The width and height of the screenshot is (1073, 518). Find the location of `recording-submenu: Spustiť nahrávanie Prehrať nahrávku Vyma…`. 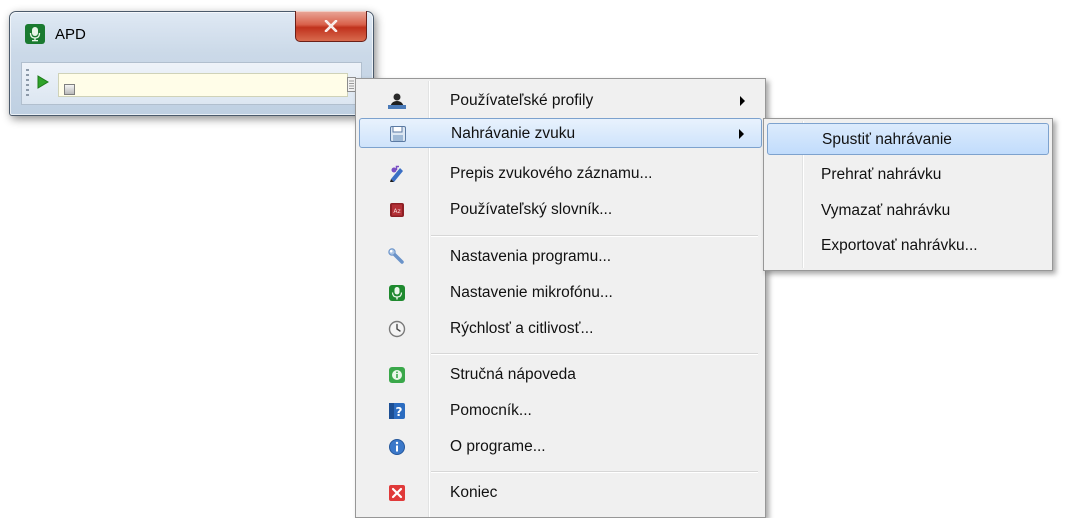

recording-submenu: Spustiť nahrávanie Prehrať nahrávku Vyma… is located at coordinates (908, 194).